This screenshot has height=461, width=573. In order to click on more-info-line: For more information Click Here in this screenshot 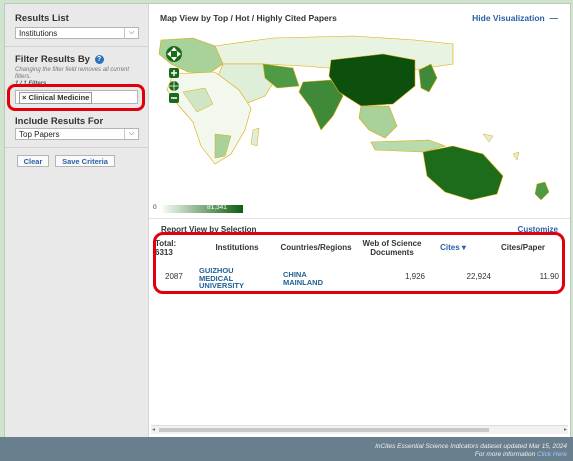, I will do `click(521, 454)`.